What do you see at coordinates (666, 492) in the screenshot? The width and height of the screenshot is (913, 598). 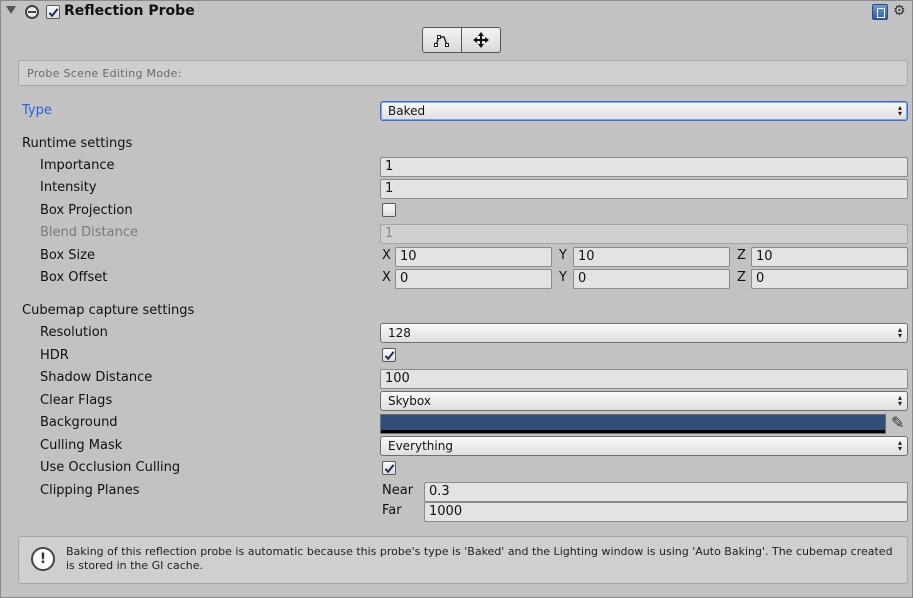 I see `near-clip-field: 0.3` at bounding box center [666, 492].